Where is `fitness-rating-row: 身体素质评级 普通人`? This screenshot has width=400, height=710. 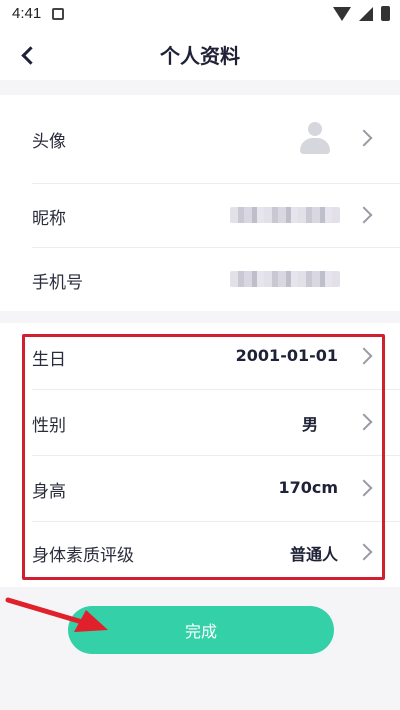
fitness-rating-row: 身体素质评级 普通人 is located at coordinates (200, 554).